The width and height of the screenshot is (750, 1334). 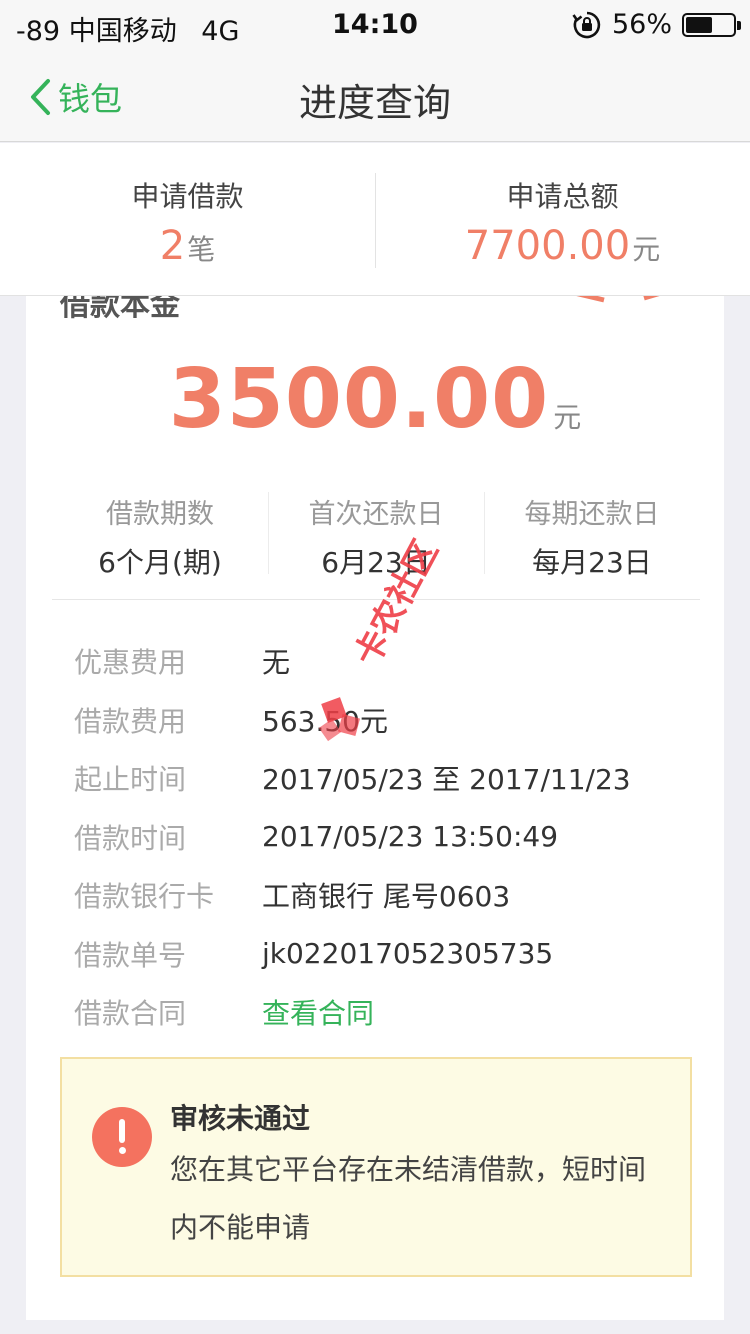 I want to click on term-label: 每期还款日, so click(x=592, y=514).